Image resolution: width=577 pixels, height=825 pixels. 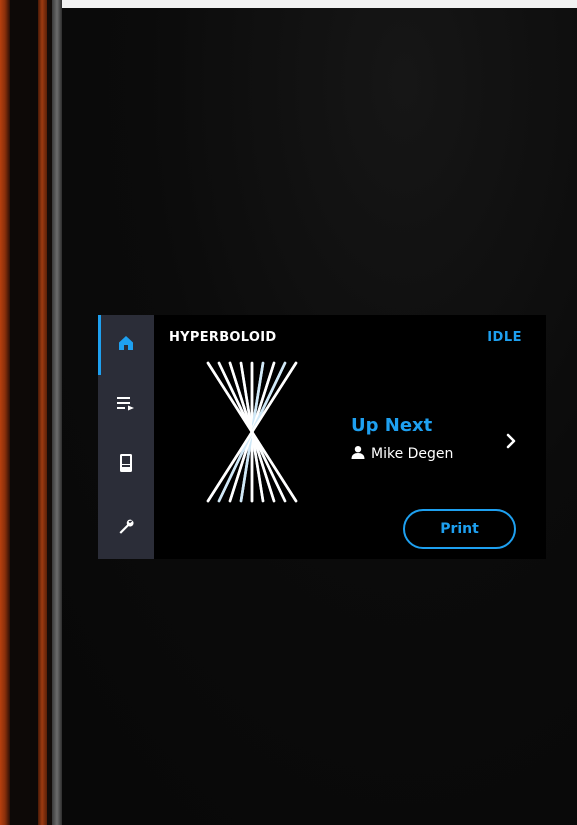 I want to click on device-edge-orange-inner, so click(x=42, y=412).